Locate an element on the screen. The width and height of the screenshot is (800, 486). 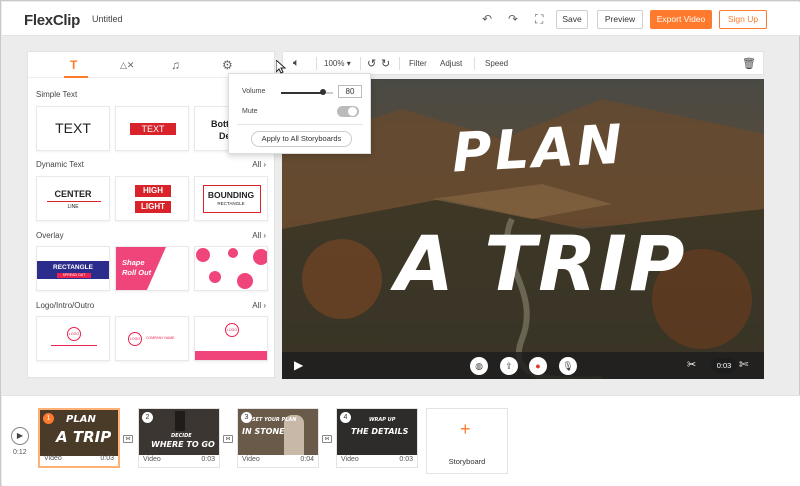
text-tab-icon: T is located at coordinates (73, 65).